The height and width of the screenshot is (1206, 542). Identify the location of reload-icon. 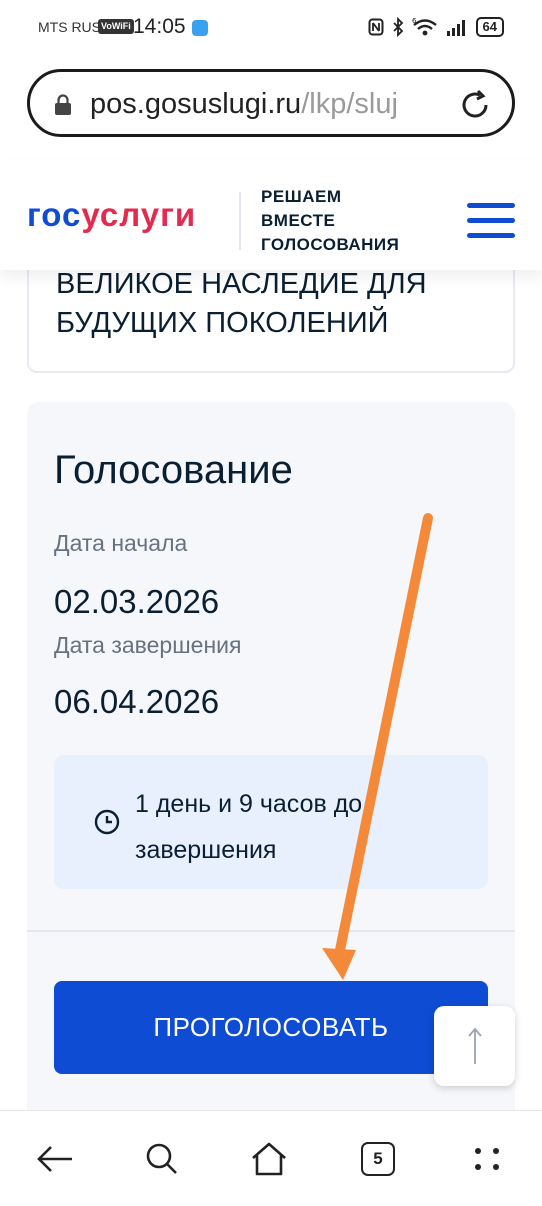
(475, 105).